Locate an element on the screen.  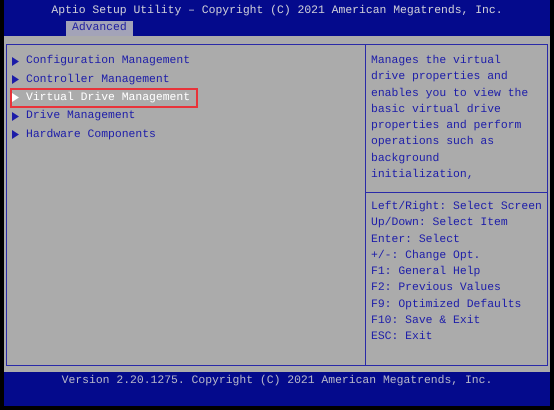
key-hint: F2: Previous Values is located at coordinates (436, 288).